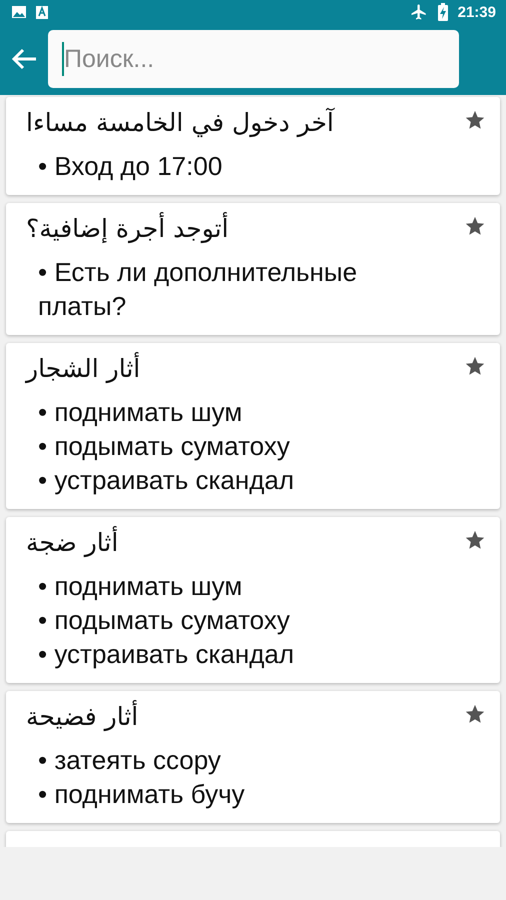 The height and width of the screenshot is (900, 506). I want to click on arabic-headword: أثار ضجة, so click(72, 542).